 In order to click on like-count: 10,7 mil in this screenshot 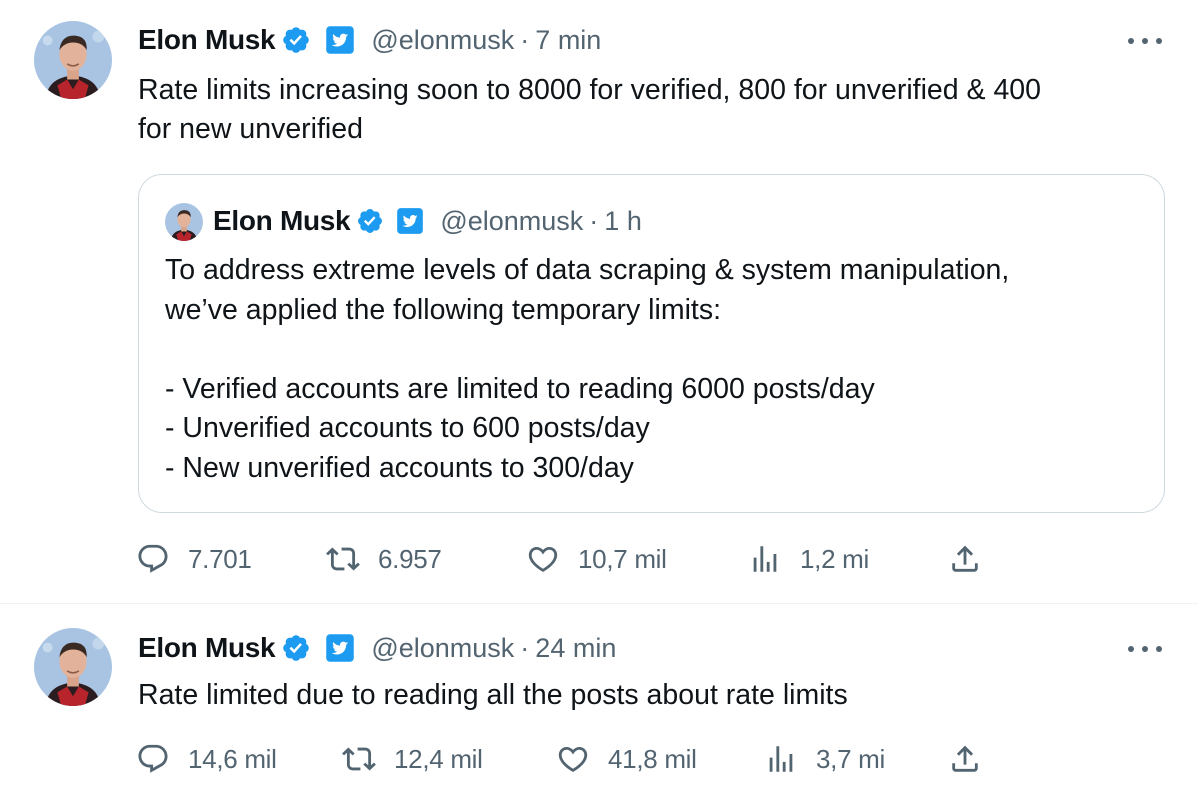, I will do `click(622, 558)`.